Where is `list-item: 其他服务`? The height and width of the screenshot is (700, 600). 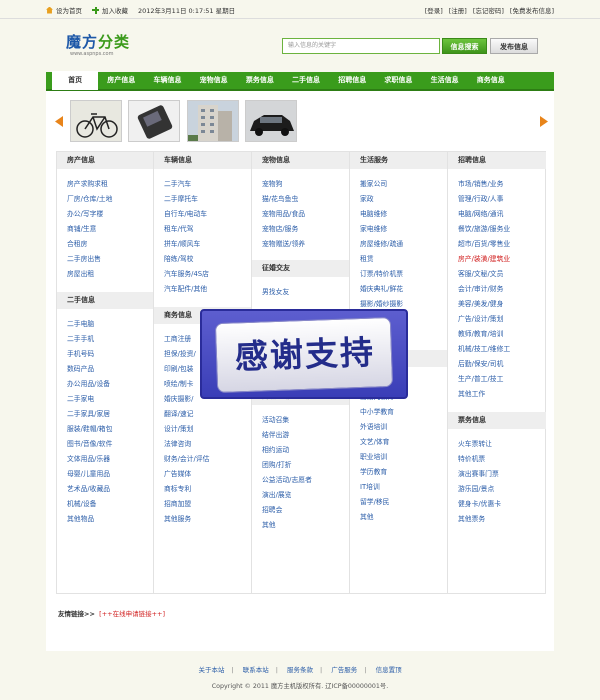
list-item: 其他服务 is located at coordinates (202, 519).